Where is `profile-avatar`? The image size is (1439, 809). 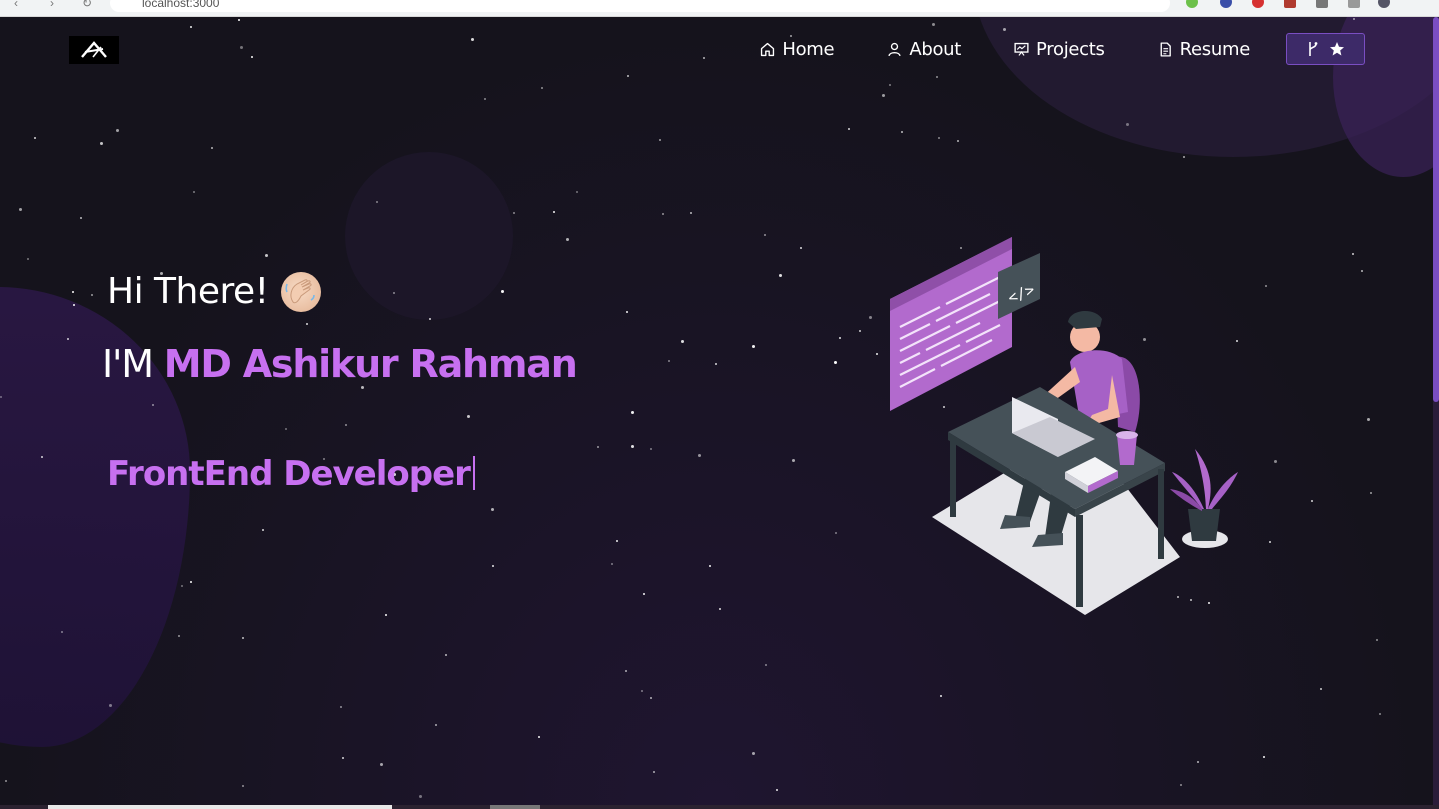
profile-avatar is located at coordinates (1384, 4).